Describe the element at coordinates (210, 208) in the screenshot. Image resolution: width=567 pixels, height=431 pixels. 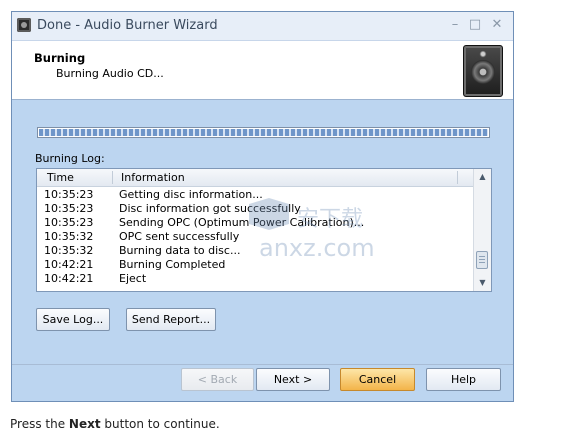
I see `log-information: Disc information got successfully` at that location.